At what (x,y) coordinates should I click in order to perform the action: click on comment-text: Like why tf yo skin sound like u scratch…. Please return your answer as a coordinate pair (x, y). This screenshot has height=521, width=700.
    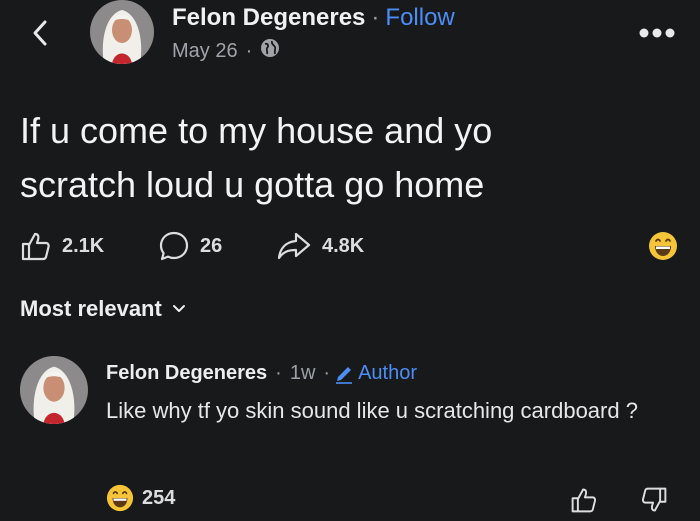
    Looking at the image, I should click on (372, 410).